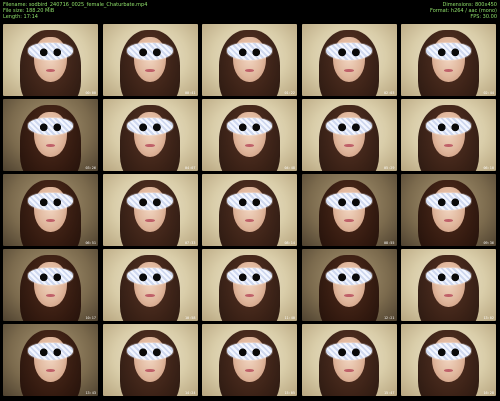 Image resolution: width=500 pixels, height=401 pixels. I want to click on video-thumbnail: 05:29, so click(349, 135).